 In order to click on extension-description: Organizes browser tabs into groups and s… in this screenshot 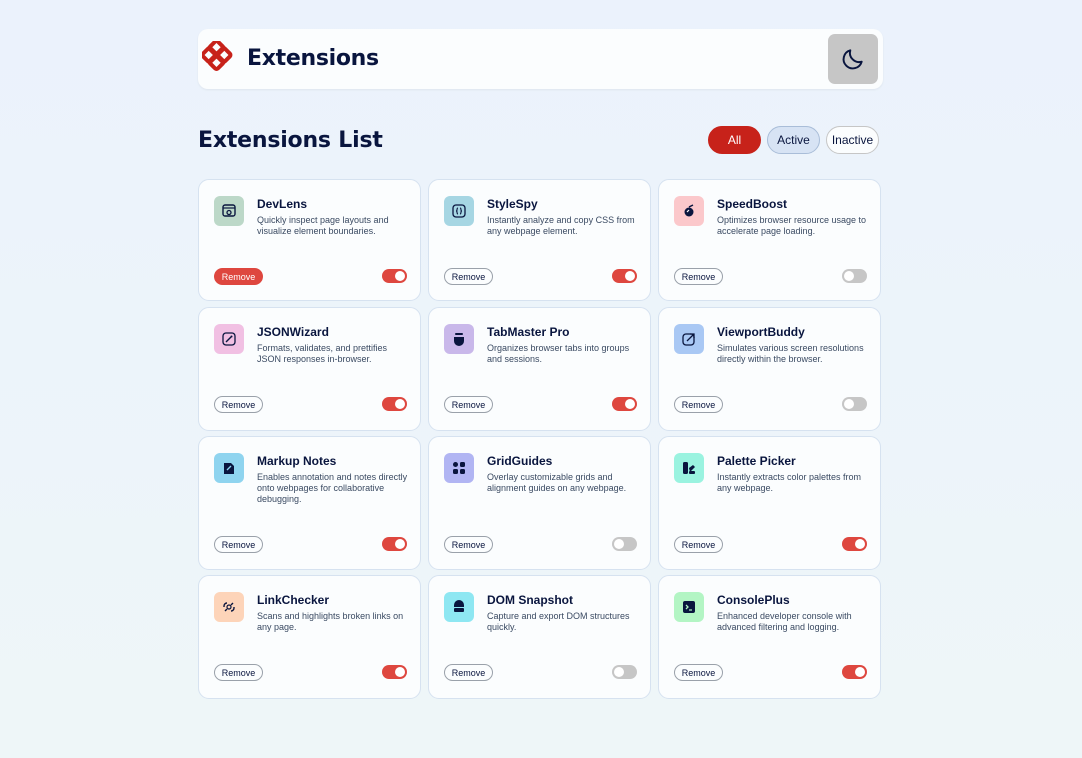, I will do `click(558, 353)`.